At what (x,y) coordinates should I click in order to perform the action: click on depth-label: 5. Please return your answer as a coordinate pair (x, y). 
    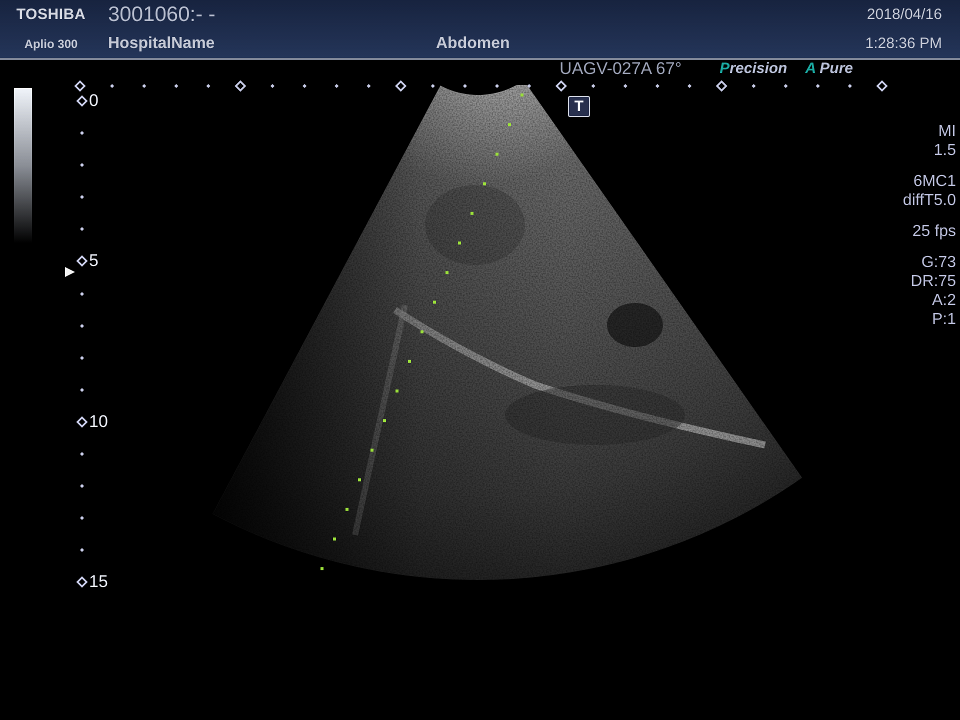
    Looking at the image, I should click on (93, 261).